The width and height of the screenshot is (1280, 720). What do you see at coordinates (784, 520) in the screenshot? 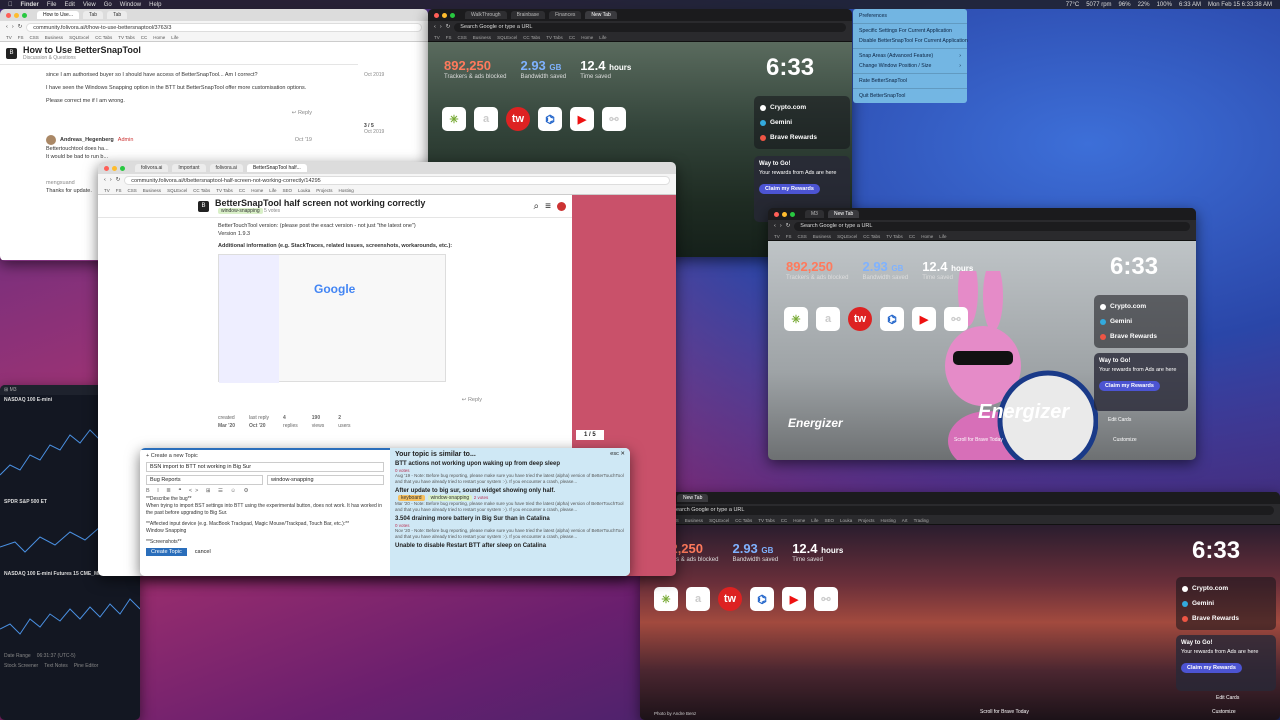
I see `bookmark: CC` at bounding box center [784, 520].